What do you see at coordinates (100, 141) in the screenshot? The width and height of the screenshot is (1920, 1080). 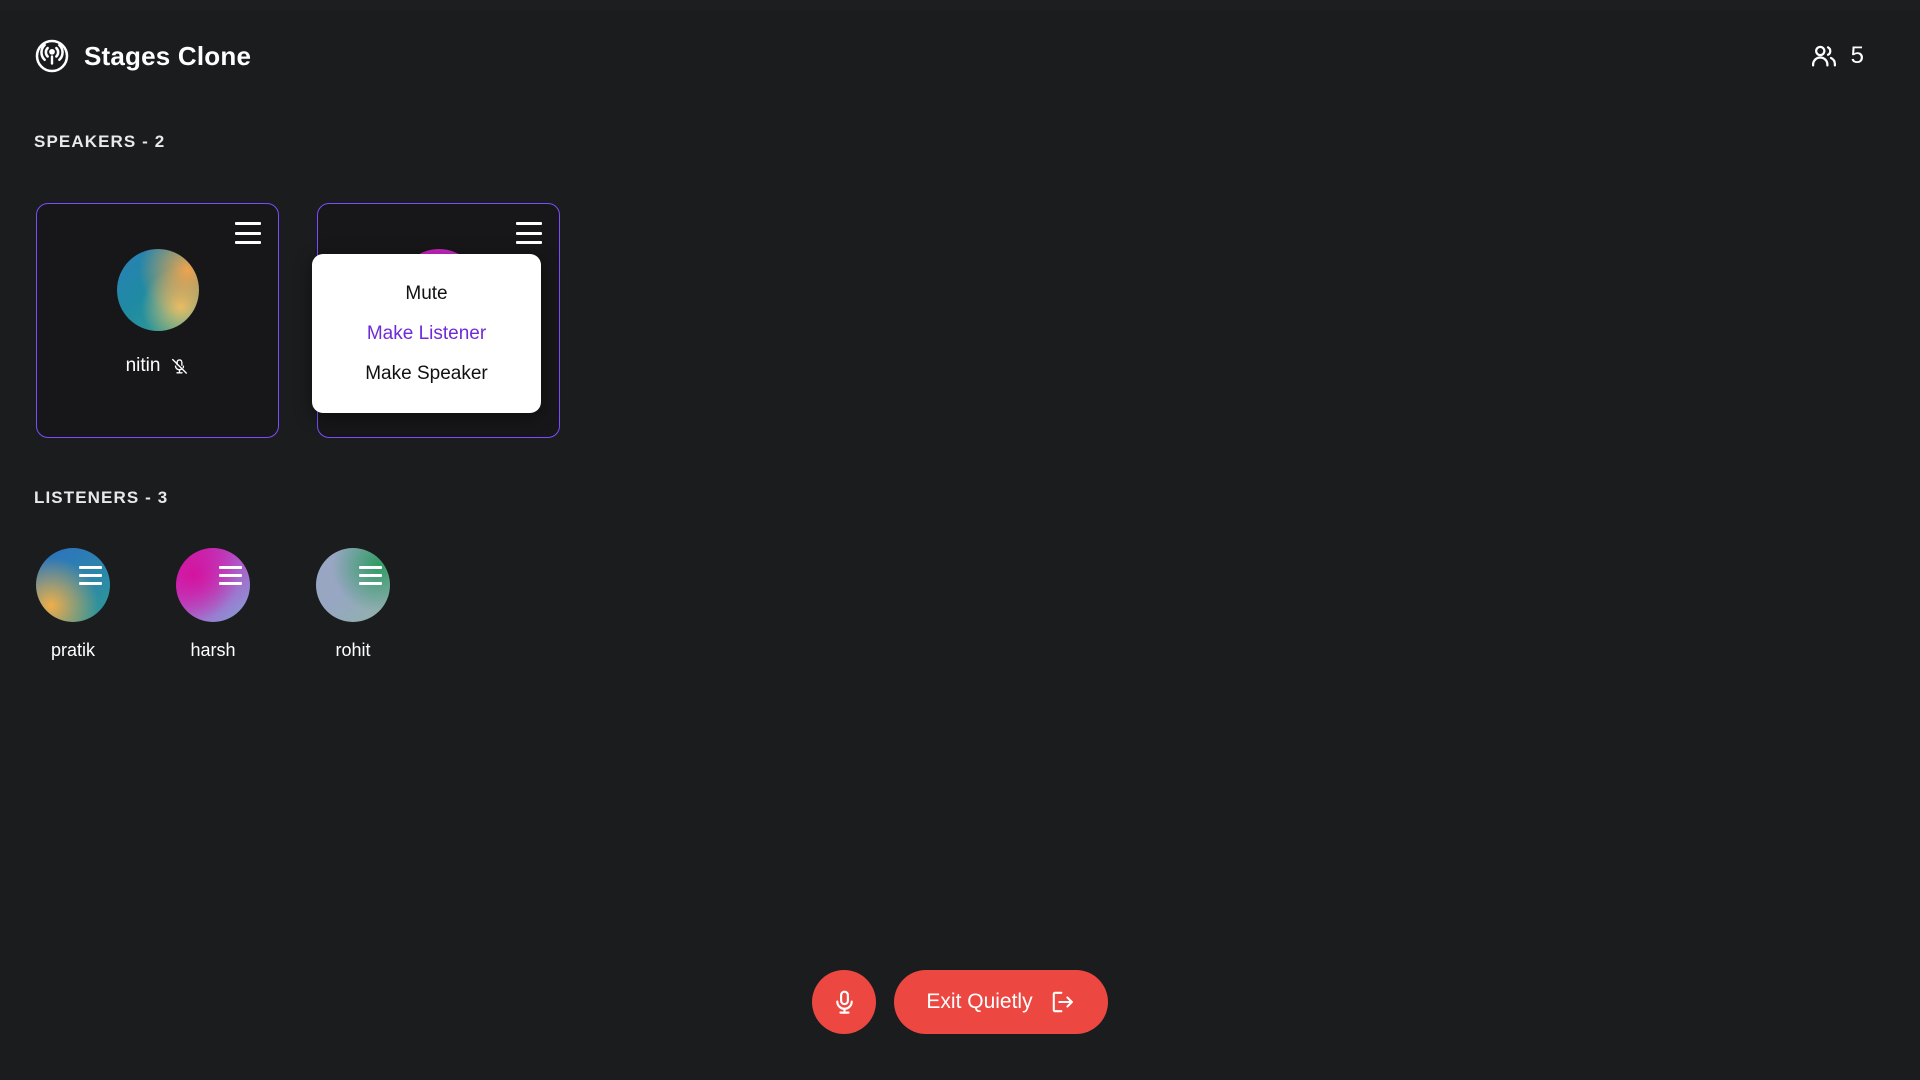 I see `speakers-section-title: SPEAKERS - 2` at bounding box center [100, 141].